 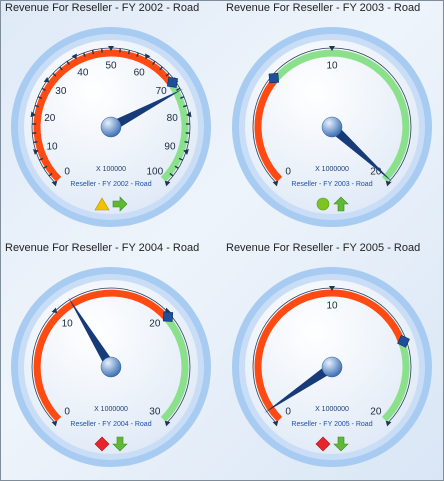 I want to click on gauge-subtitle: Reseller - FY 2003 - Road, so click(x=331, y=184).